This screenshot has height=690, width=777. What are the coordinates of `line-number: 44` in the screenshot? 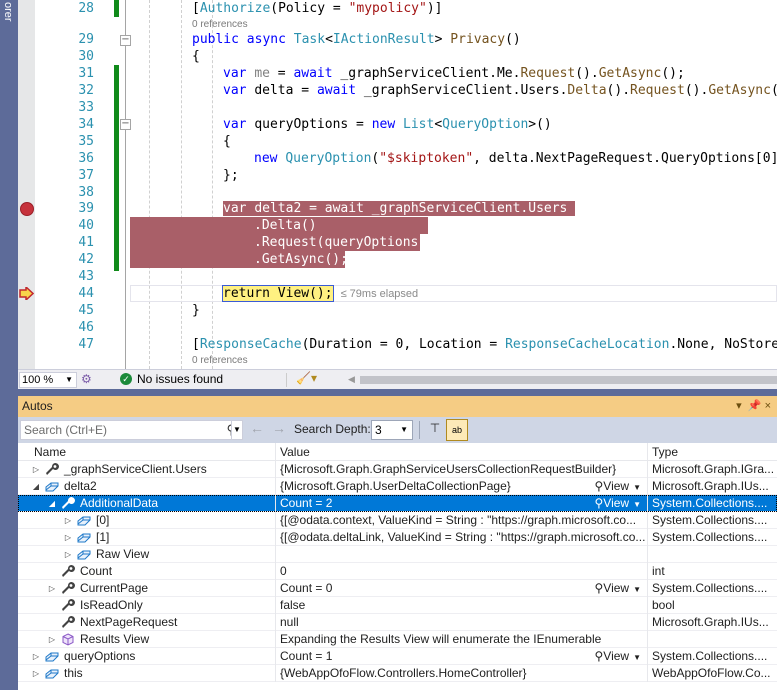 It's located at (86, 293).